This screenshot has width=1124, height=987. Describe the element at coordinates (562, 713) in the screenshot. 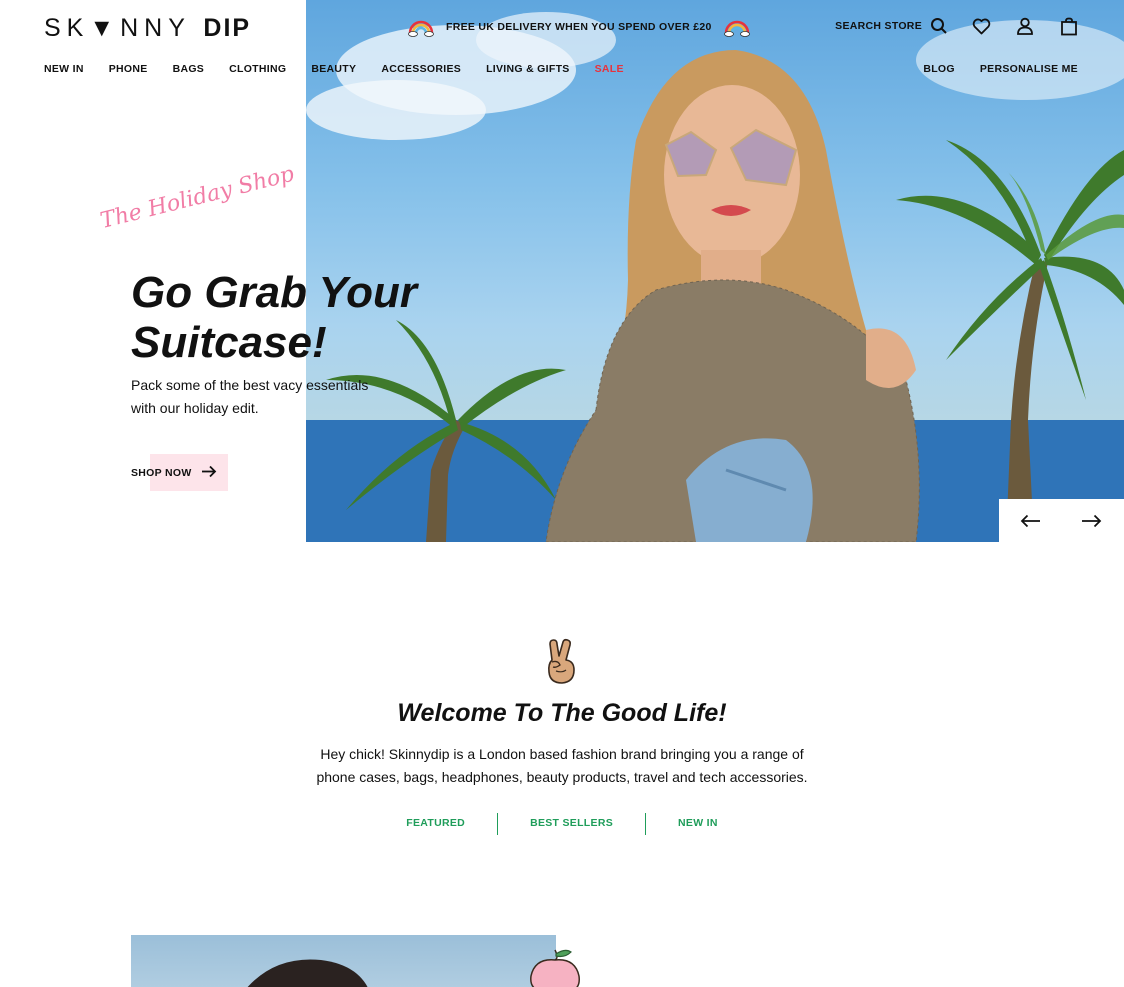

I see `welcome-title: Welcome To The Good Life!` at that location.